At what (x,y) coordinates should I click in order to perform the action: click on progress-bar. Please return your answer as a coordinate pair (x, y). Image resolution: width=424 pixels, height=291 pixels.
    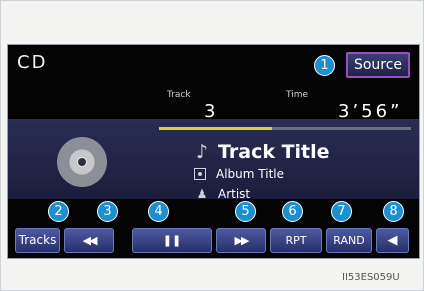
    Looking at the image, I should click on (285, 128).